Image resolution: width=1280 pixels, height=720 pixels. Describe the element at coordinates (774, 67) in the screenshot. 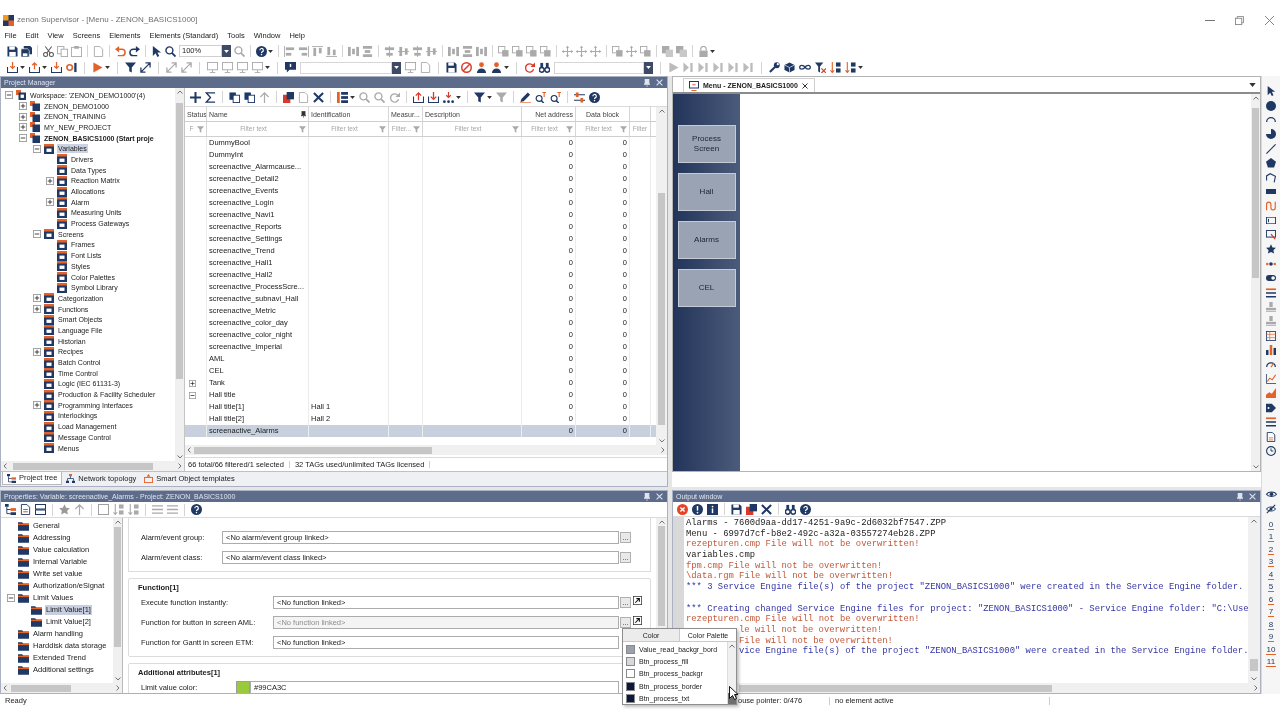

I see `wrench-icon` at that location.